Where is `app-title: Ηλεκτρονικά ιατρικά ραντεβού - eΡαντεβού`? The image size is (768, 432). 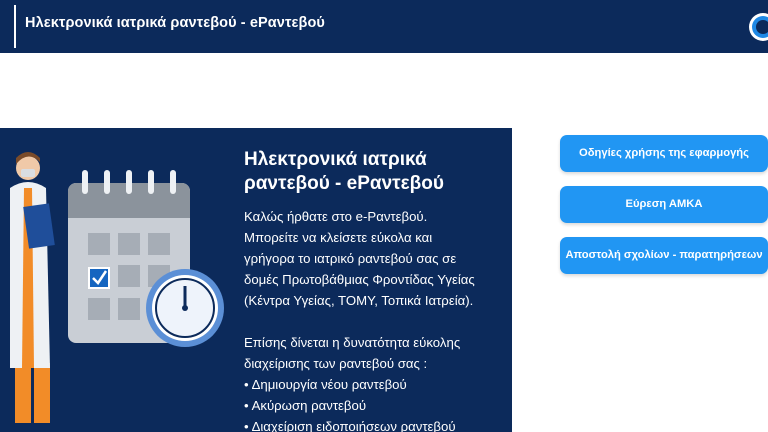
app-title: Ηλεκτρονικά ιατρικά ραντεβού - eΡαντεβού is located at coordinates (175, 23).